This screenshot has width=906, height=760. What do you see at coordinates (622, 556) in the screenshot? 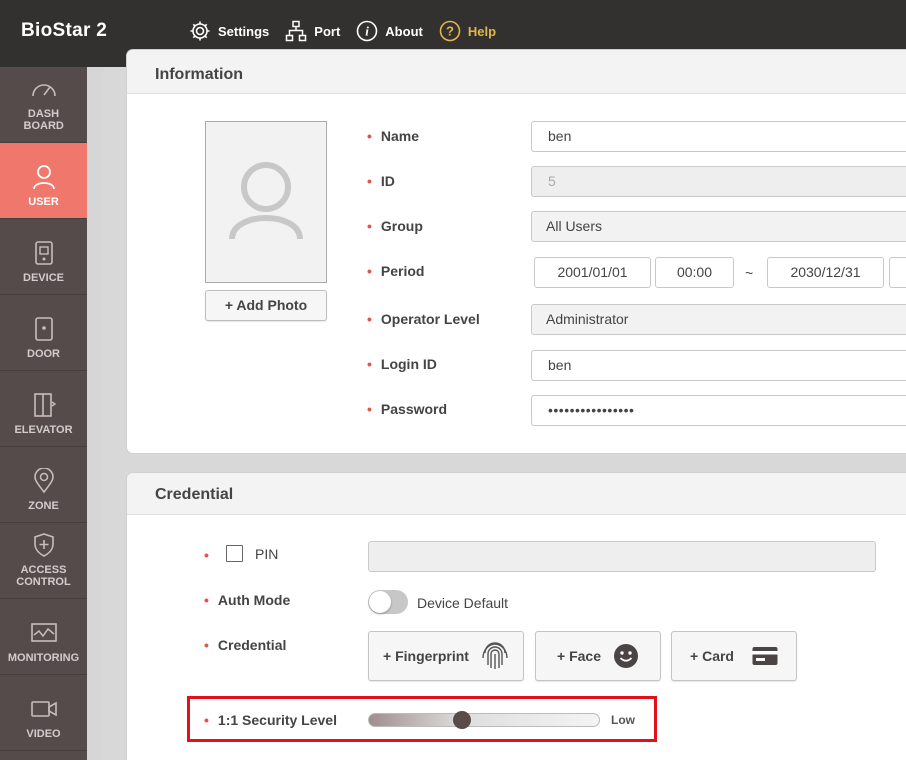
I see `pin-field` at bounding box center [622, 556].